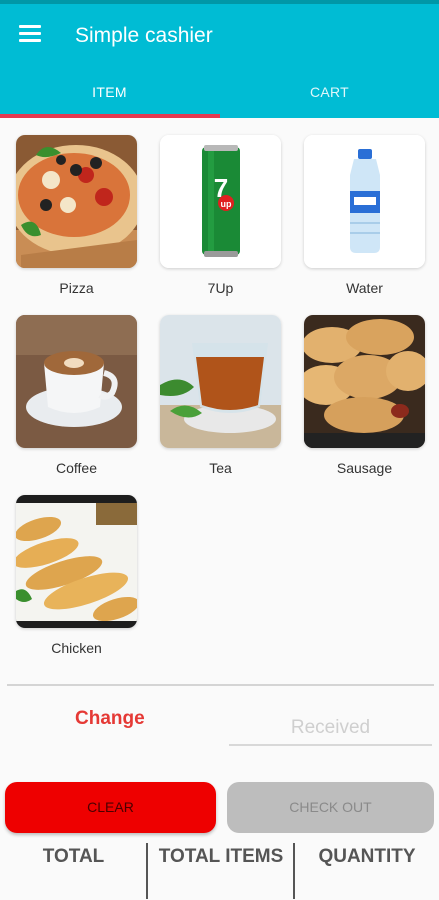 The height and width of the screenshot is (900, 439). I want to click on tab-indicator, so click(110, 116).